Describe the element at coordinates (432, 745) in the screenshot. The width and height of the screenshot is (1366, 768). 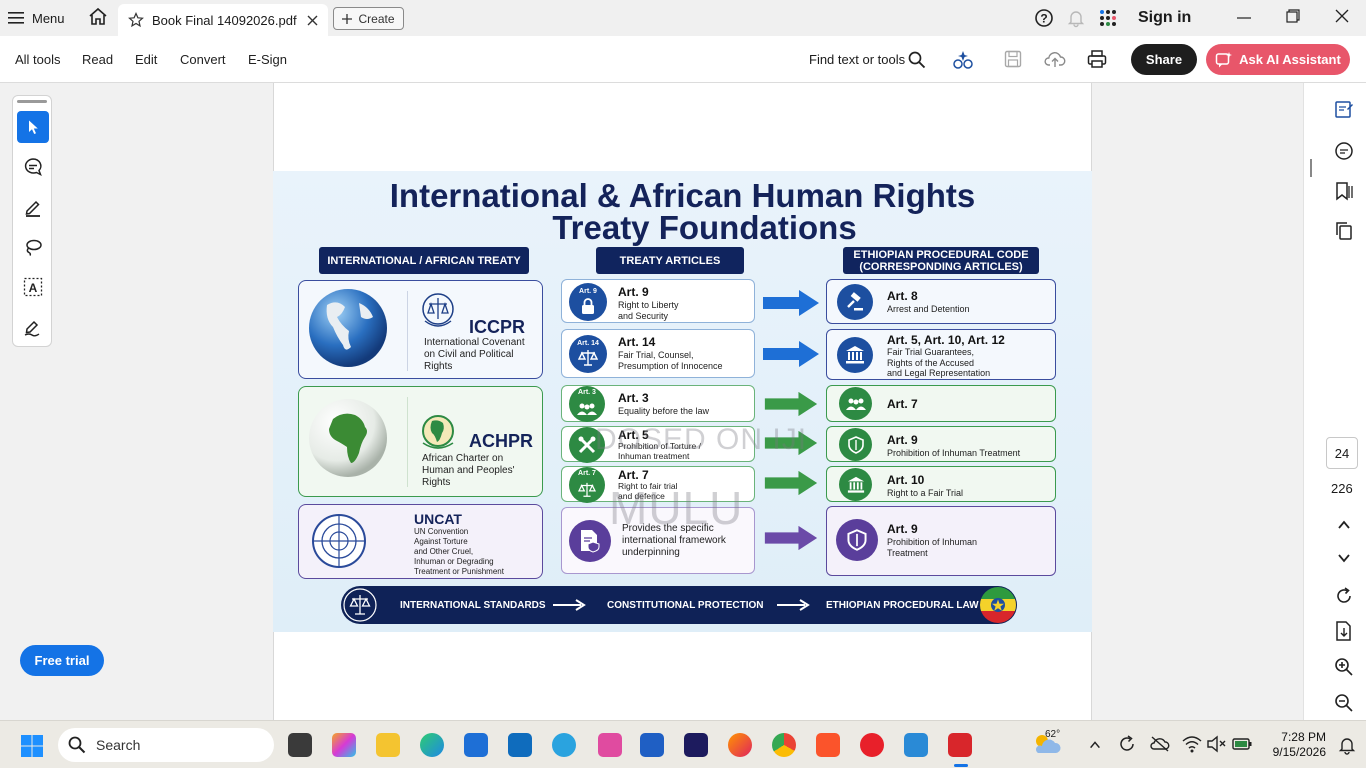
I see `edge-icon` at that location.